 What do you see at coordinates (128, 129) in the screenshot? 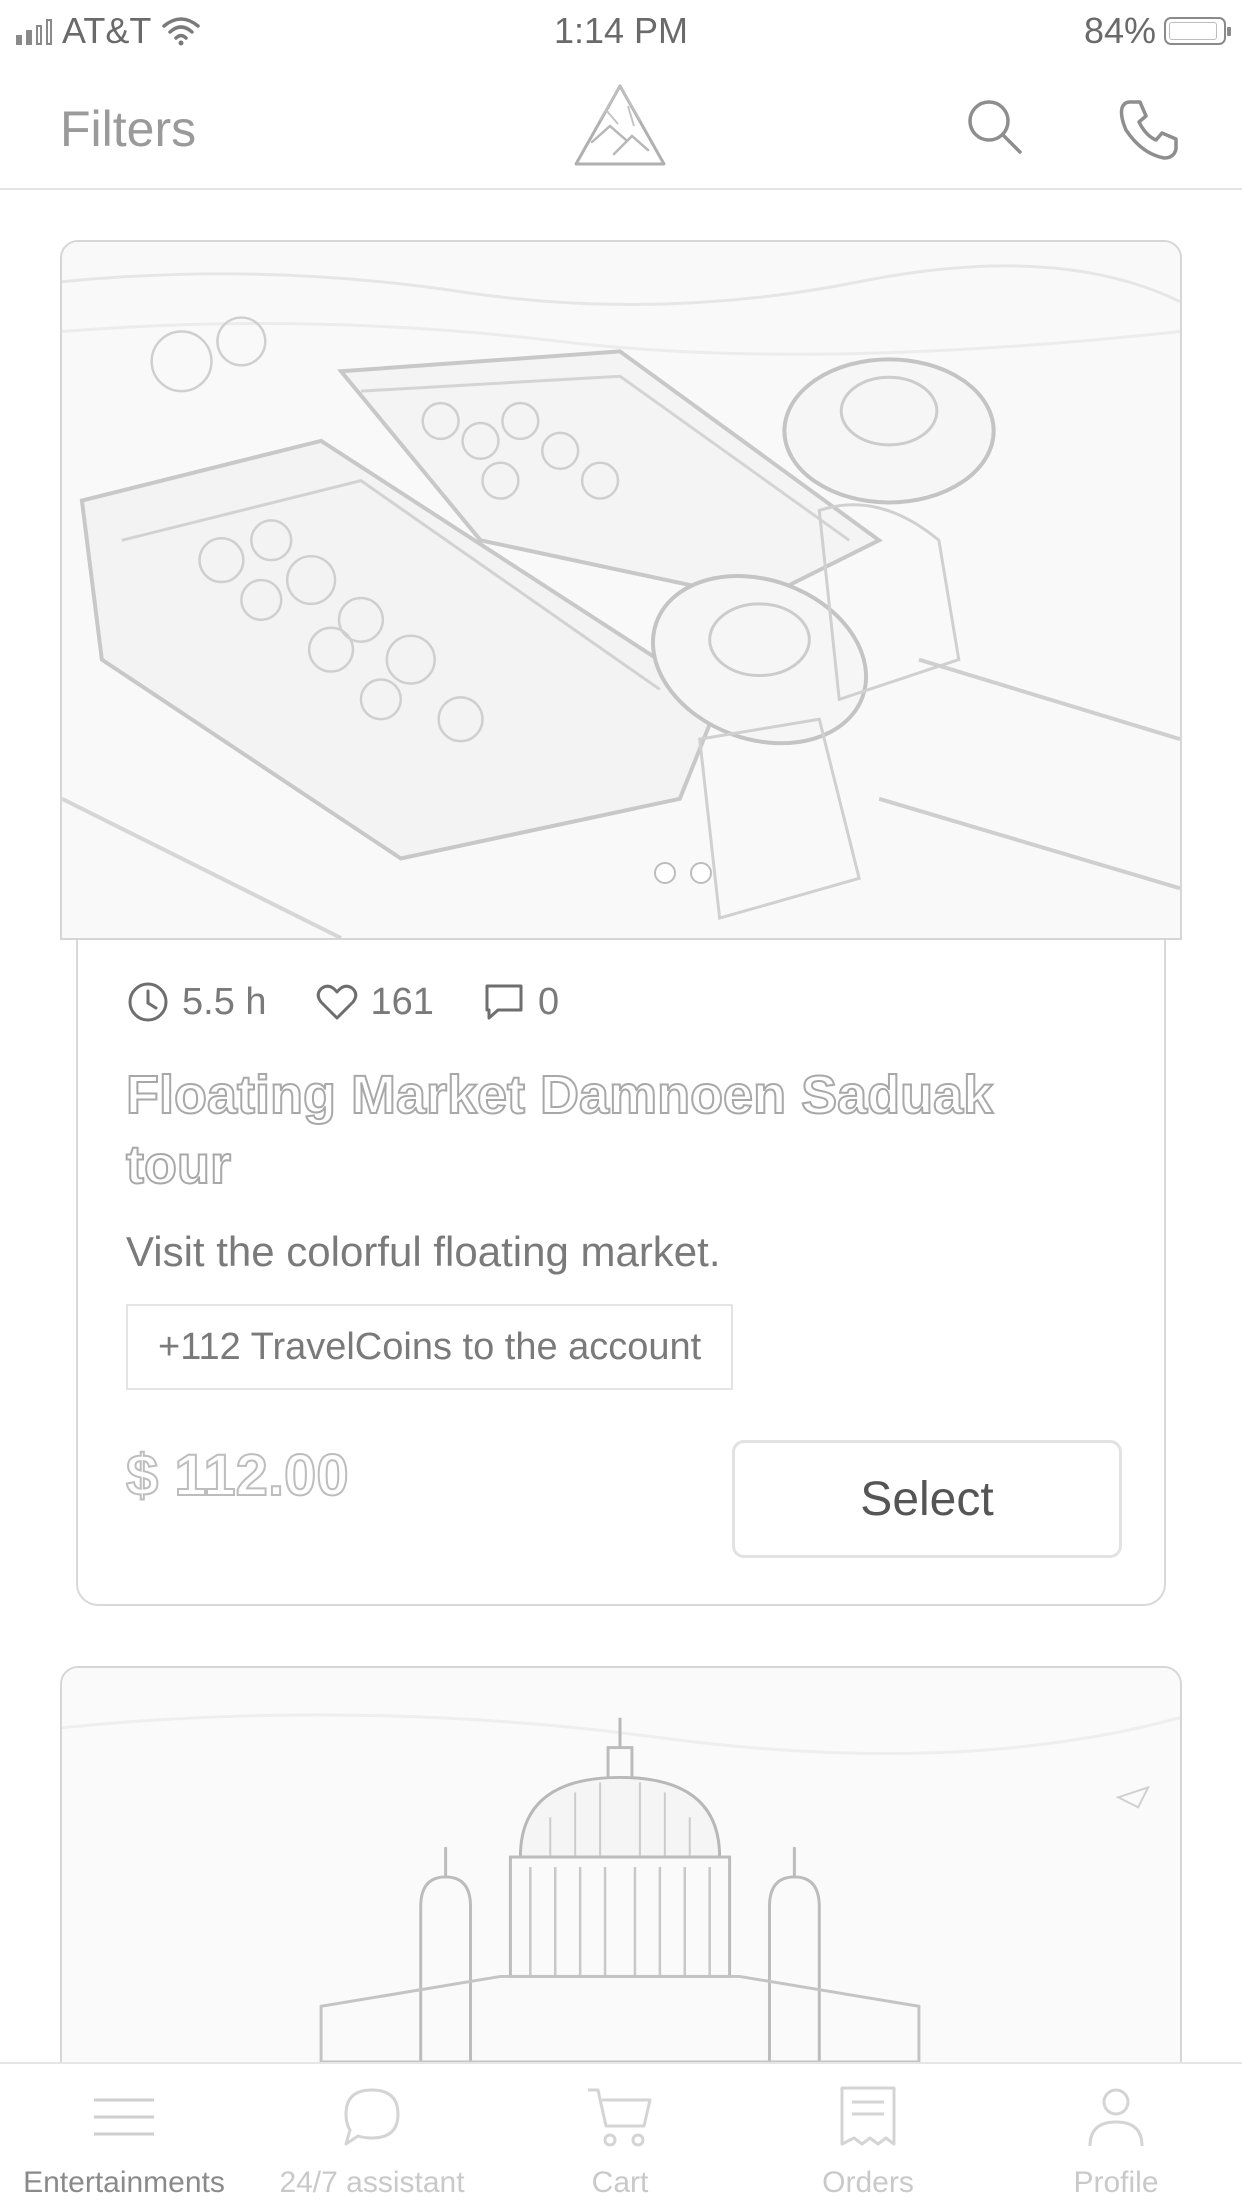
I see `filters-button: Filters` at bounding box center [128, 129].